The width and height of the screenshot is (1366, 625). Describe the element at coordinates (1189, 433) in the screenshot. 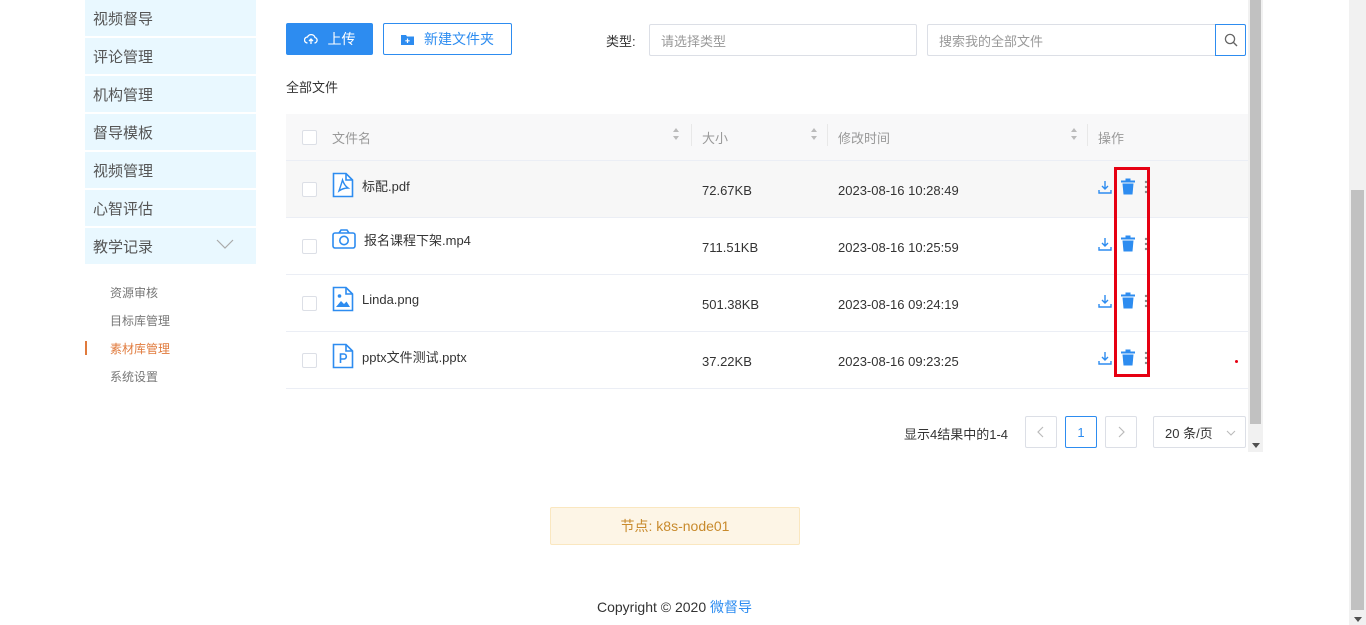

I see `page-size-label: 20 条/页` at that location.